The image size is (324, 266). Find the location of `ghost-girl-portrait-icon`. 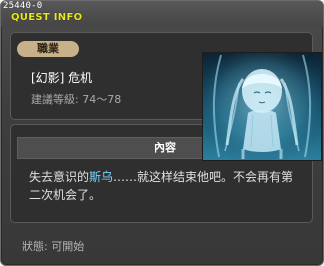

ghost-girl-portrait-icon is located at coordinates (262, 106).